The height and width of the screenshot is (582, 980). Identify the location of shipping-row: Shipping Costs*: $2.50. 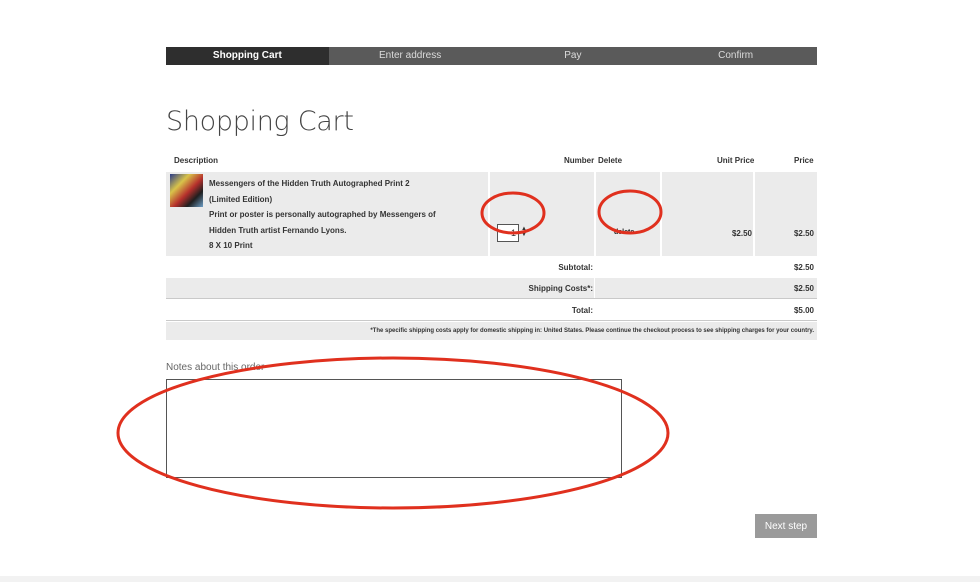
(491, 288).